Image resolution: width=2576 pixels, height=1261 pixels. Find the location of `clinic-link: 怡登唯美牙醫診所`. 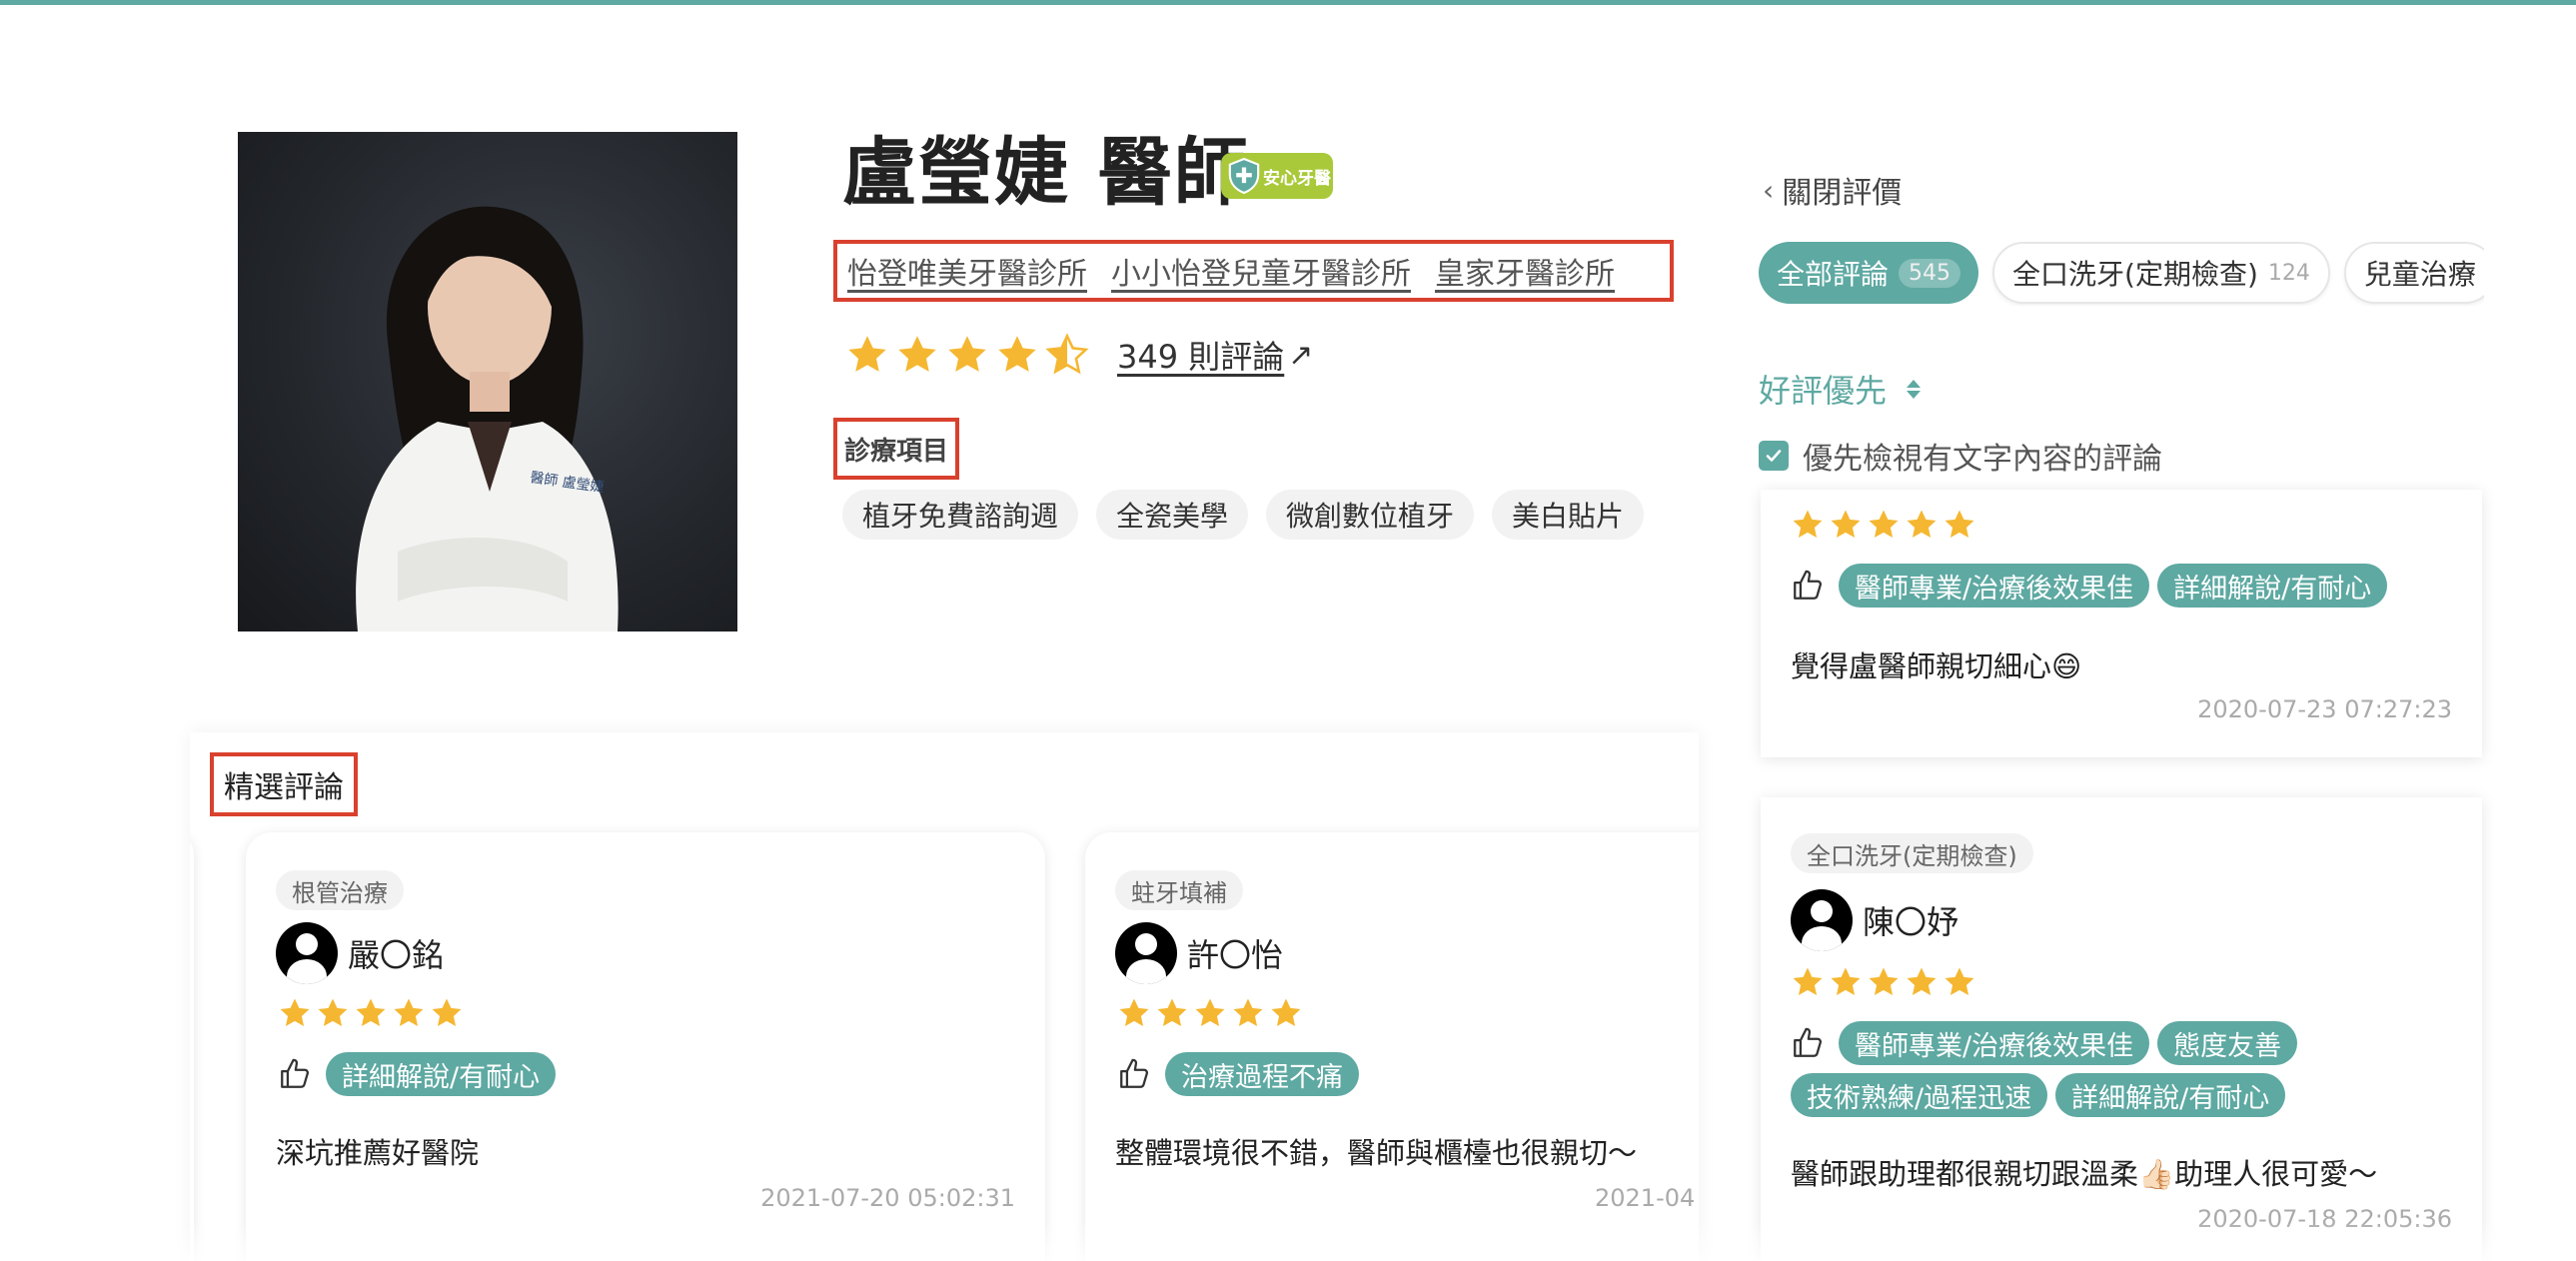

clinic-link: 怡登唯美牙醫診所 is located at coordinates (967, 271).